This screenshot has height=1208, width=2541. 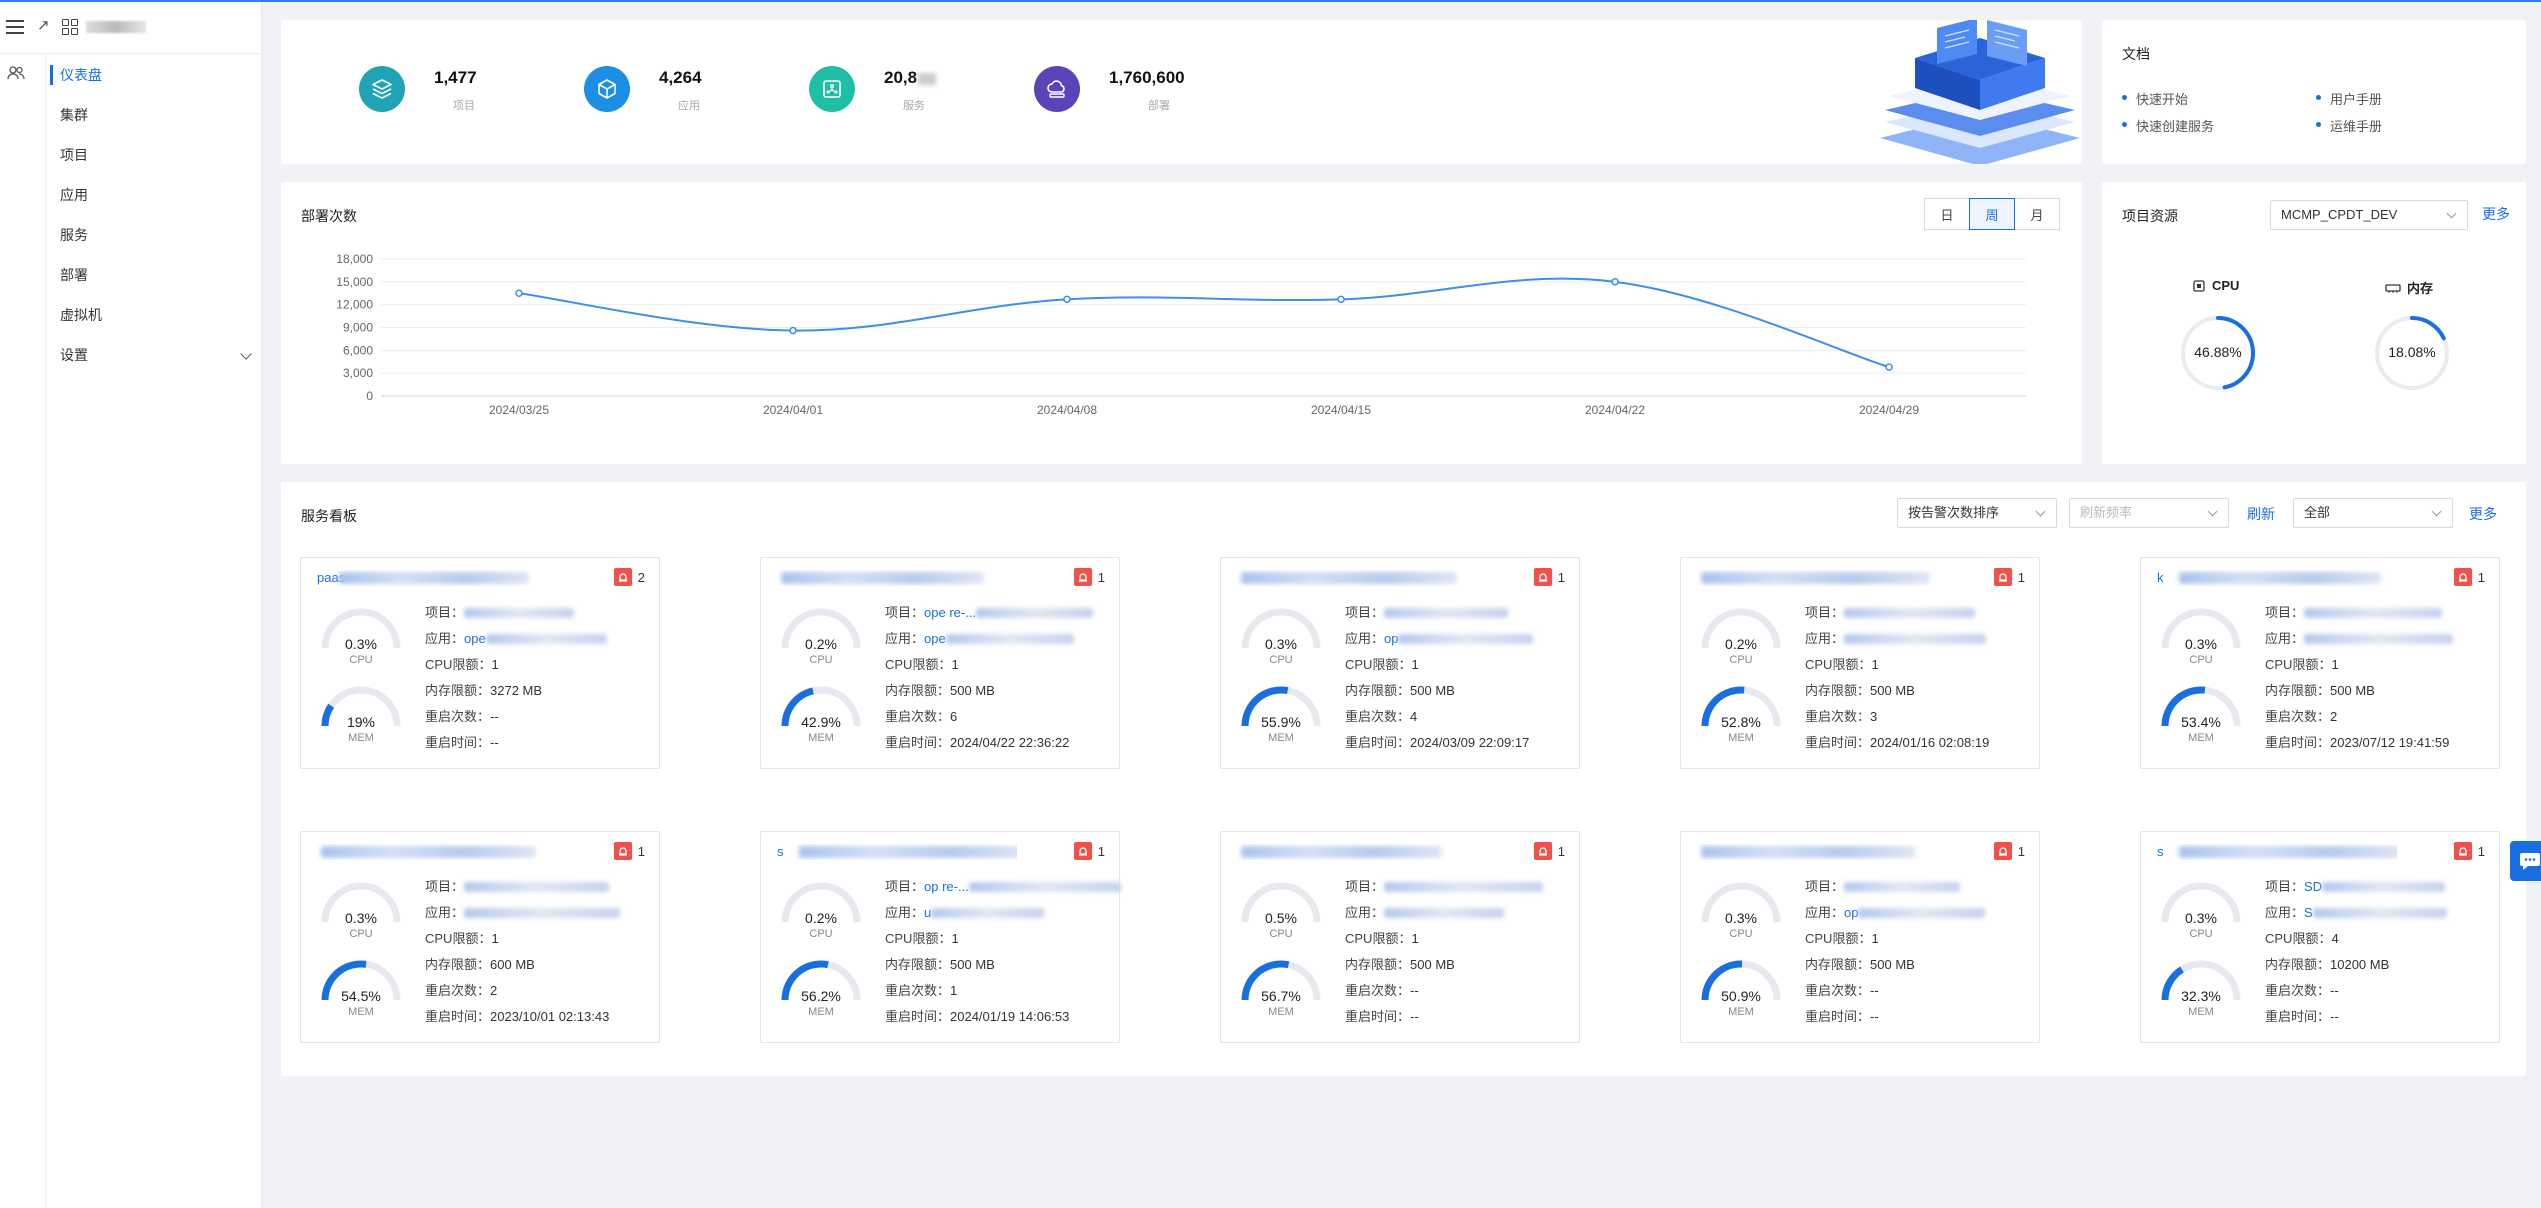 What do you see at coordinates (2298, 938) in the screenshot?
I see `field-label: CPU限额：` at bounding box center [2298, 938].